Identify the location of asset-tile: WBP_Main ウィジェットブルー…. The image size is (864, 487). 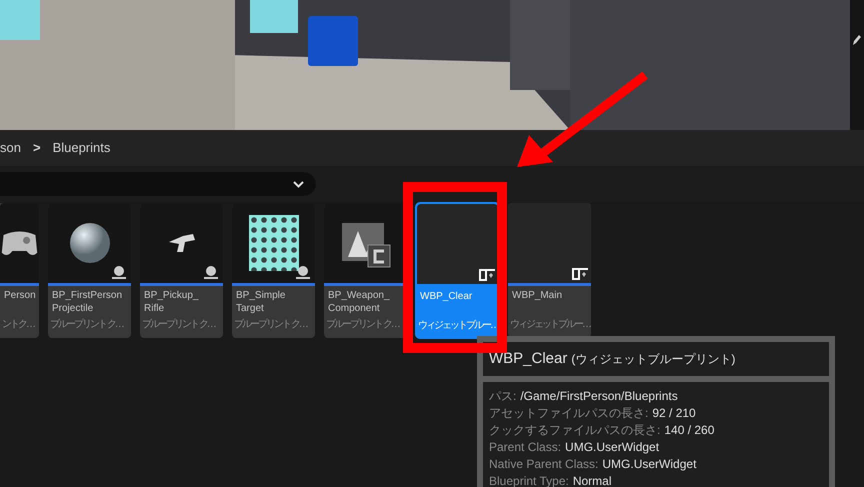
(549, 270).